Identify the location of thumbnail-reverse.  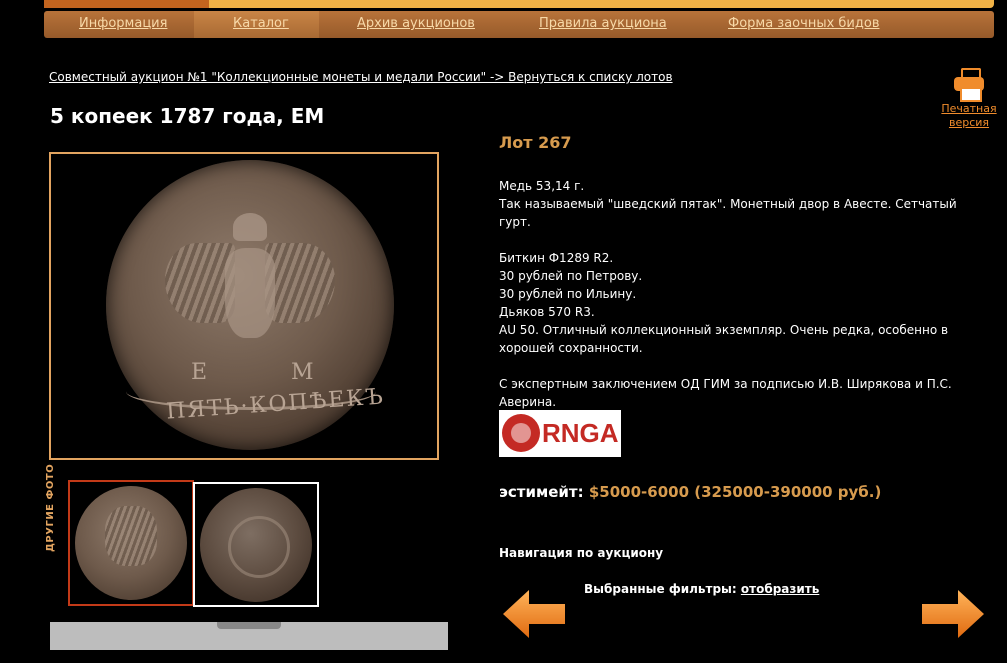
(256, 544).